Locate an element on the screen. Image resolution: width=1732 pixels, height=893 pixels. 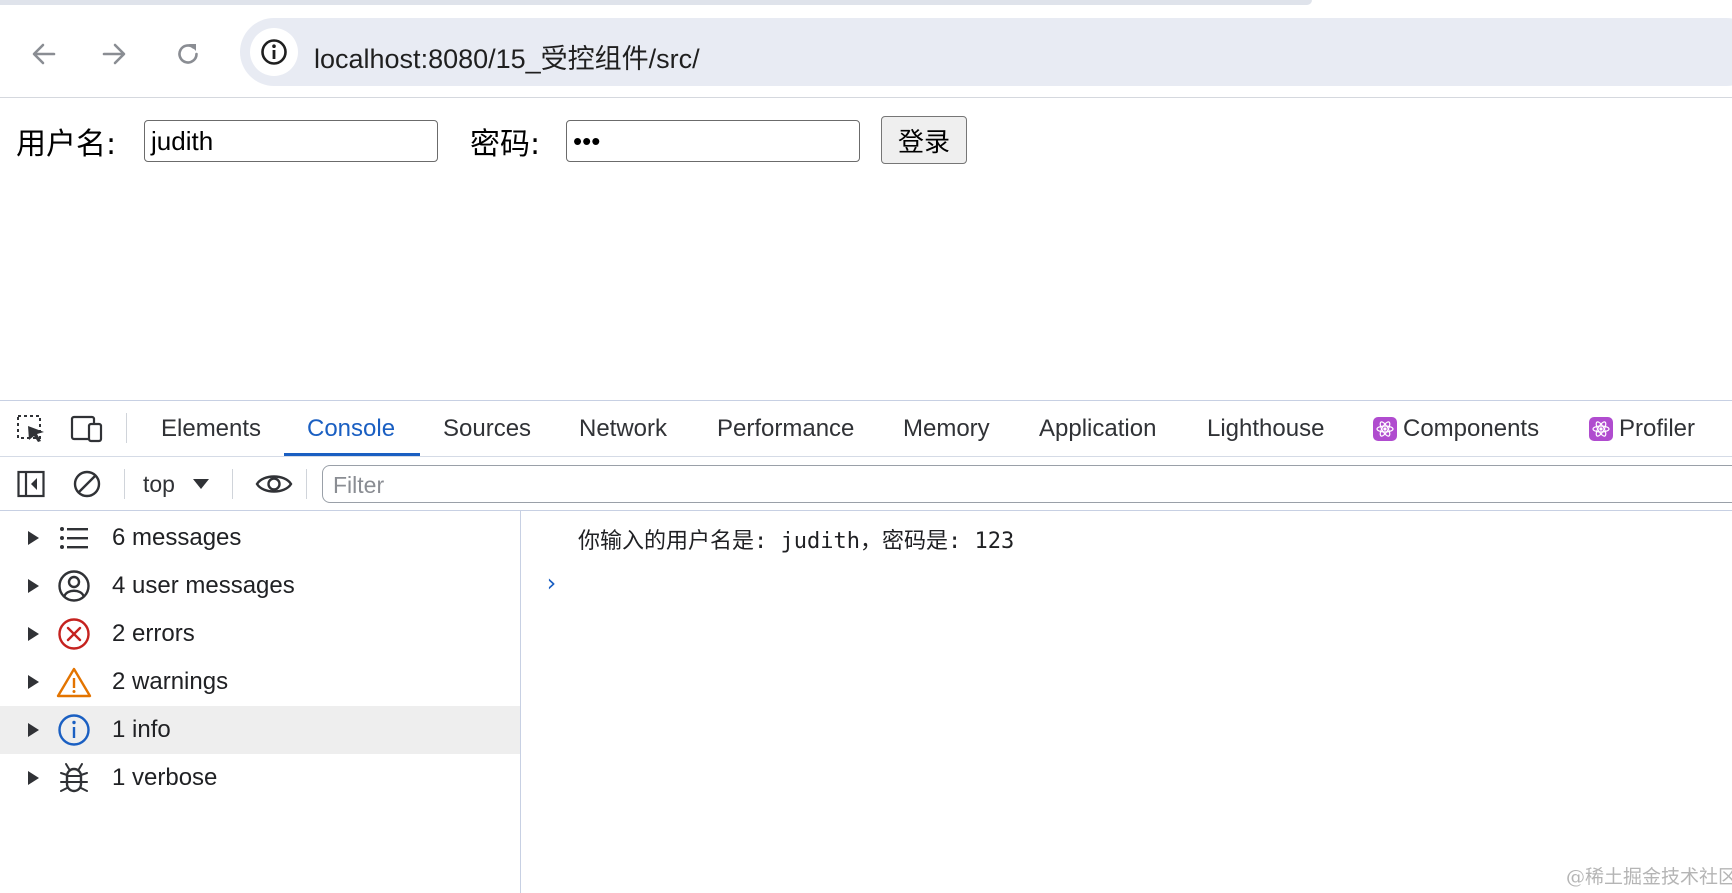
sidebar-item-label: 2 errors is located at coordinates (153, 633).